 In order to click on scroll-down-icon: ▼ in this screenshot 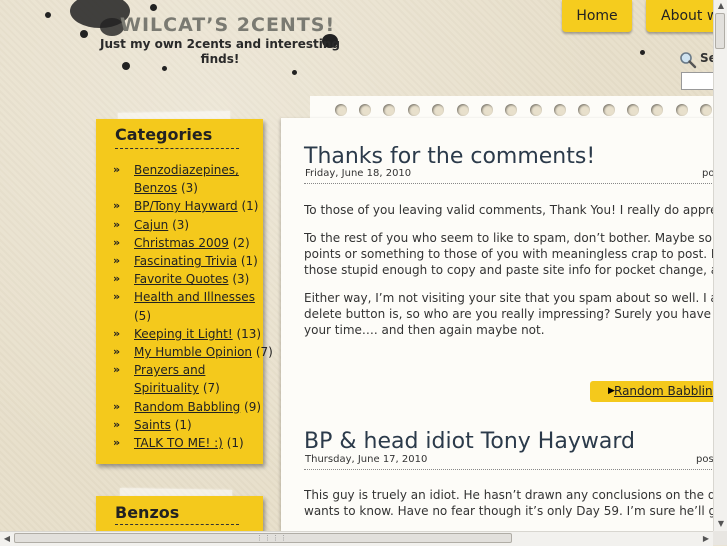, I will do `click(721, 524)`.